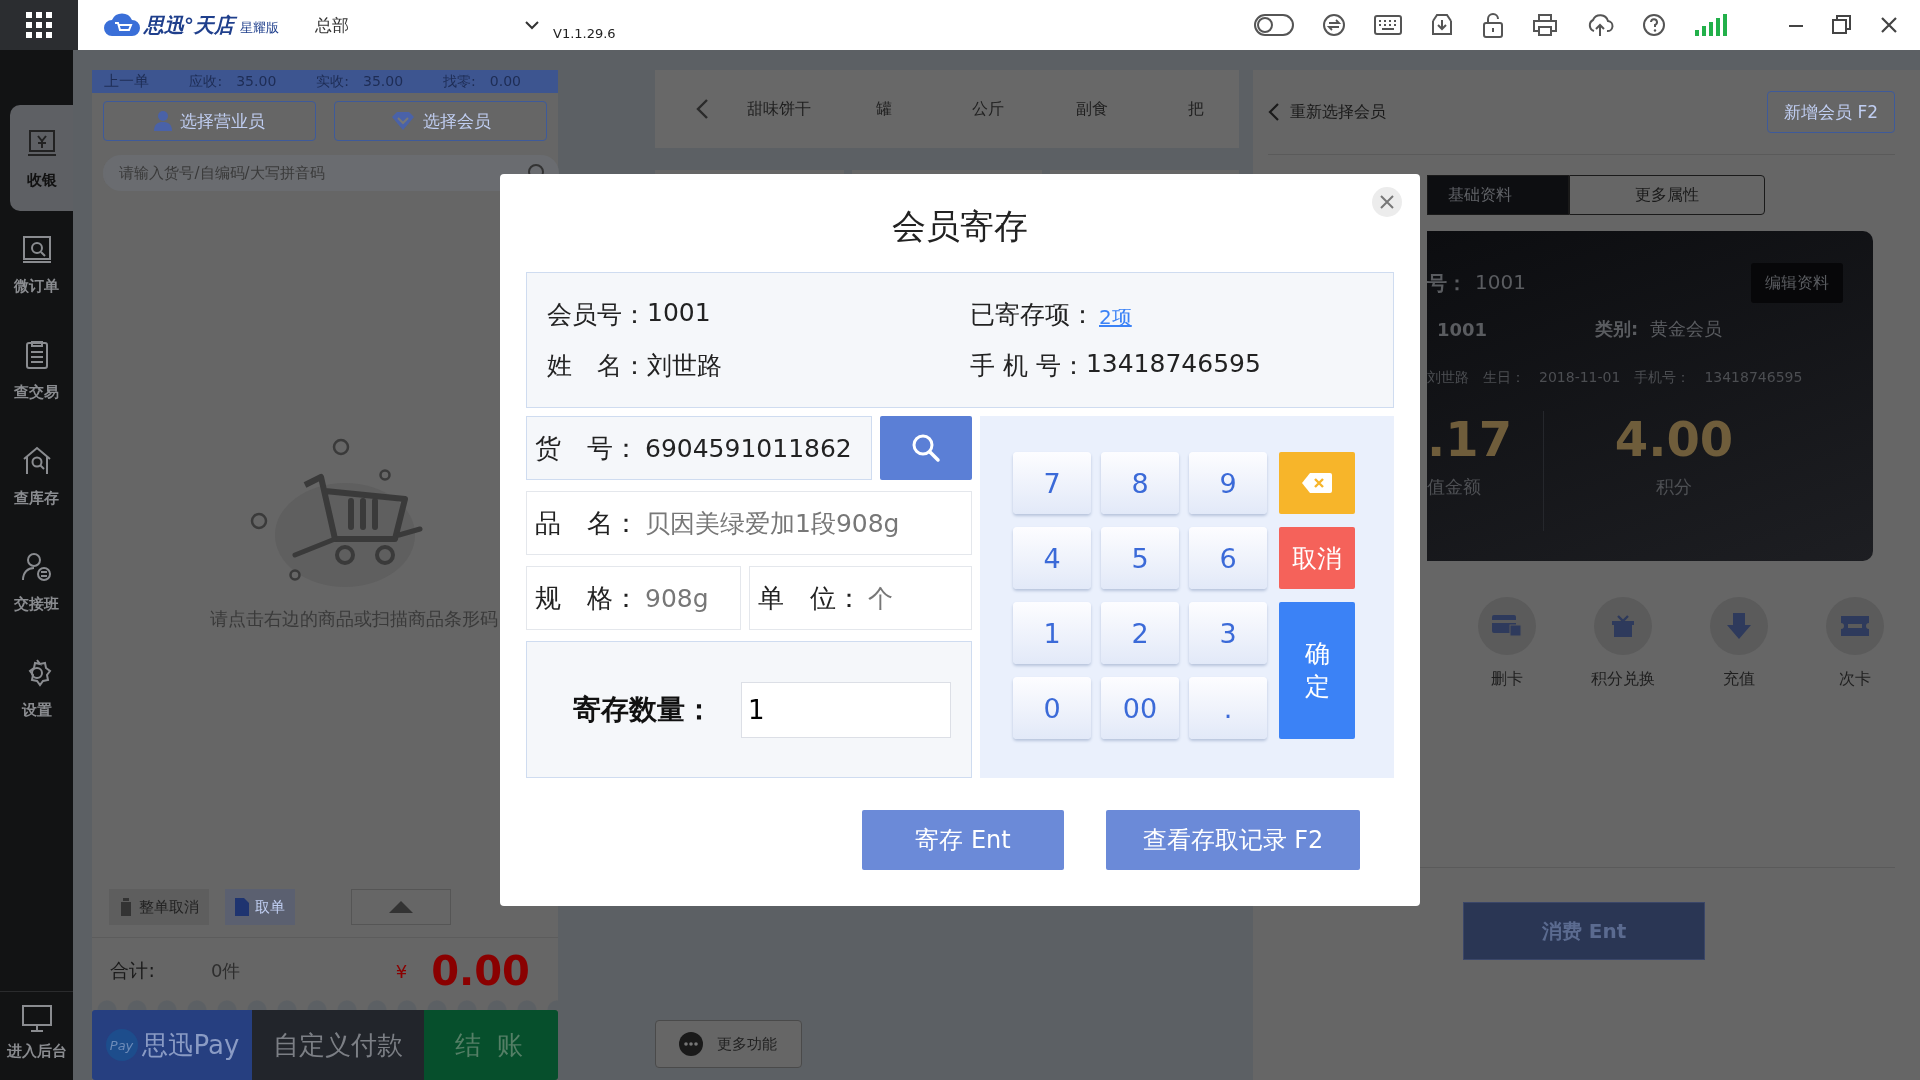  What do you see at coordinates (1274, 25) in the screenshot?
I see `toggle-icon` at bounding box center [1274, 25].